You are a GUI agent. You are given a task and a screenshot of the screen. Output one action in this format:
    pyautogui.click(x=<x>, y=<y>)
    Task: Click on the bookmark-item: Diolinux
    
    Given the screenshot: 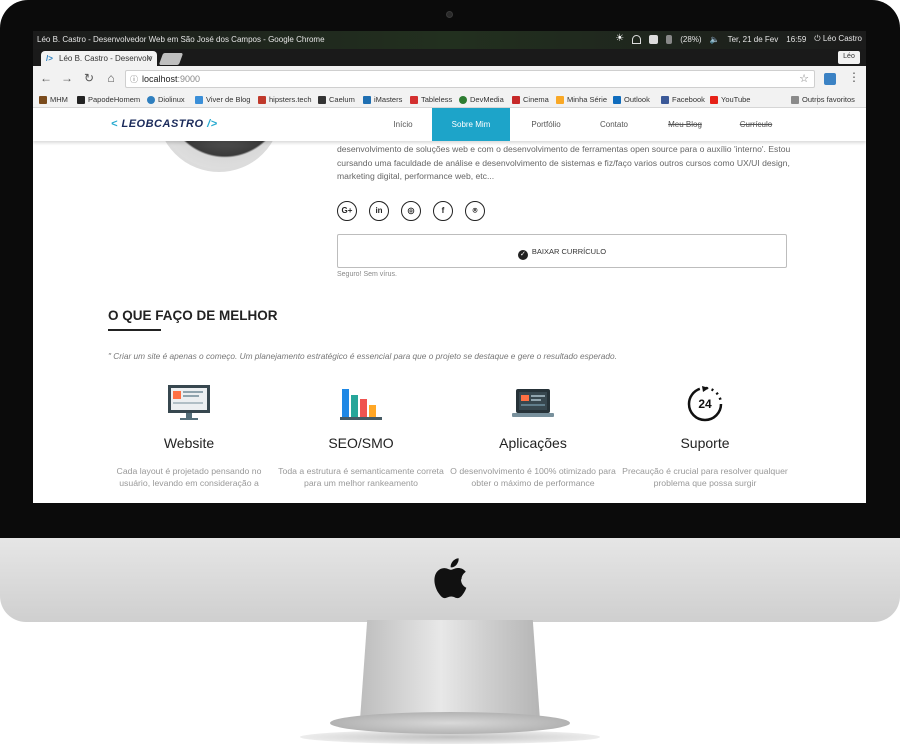 What is the action you would take?
    pyautogui.click(x=166, y=99)
    